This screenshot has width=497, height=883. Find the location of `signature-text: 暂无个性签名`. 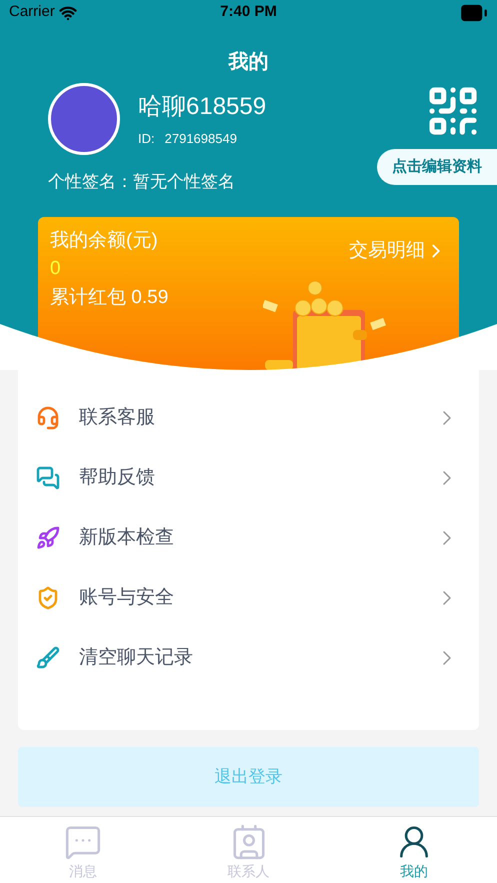

signature-text: 暂无个性签名 is located at coordinates (184, 182).